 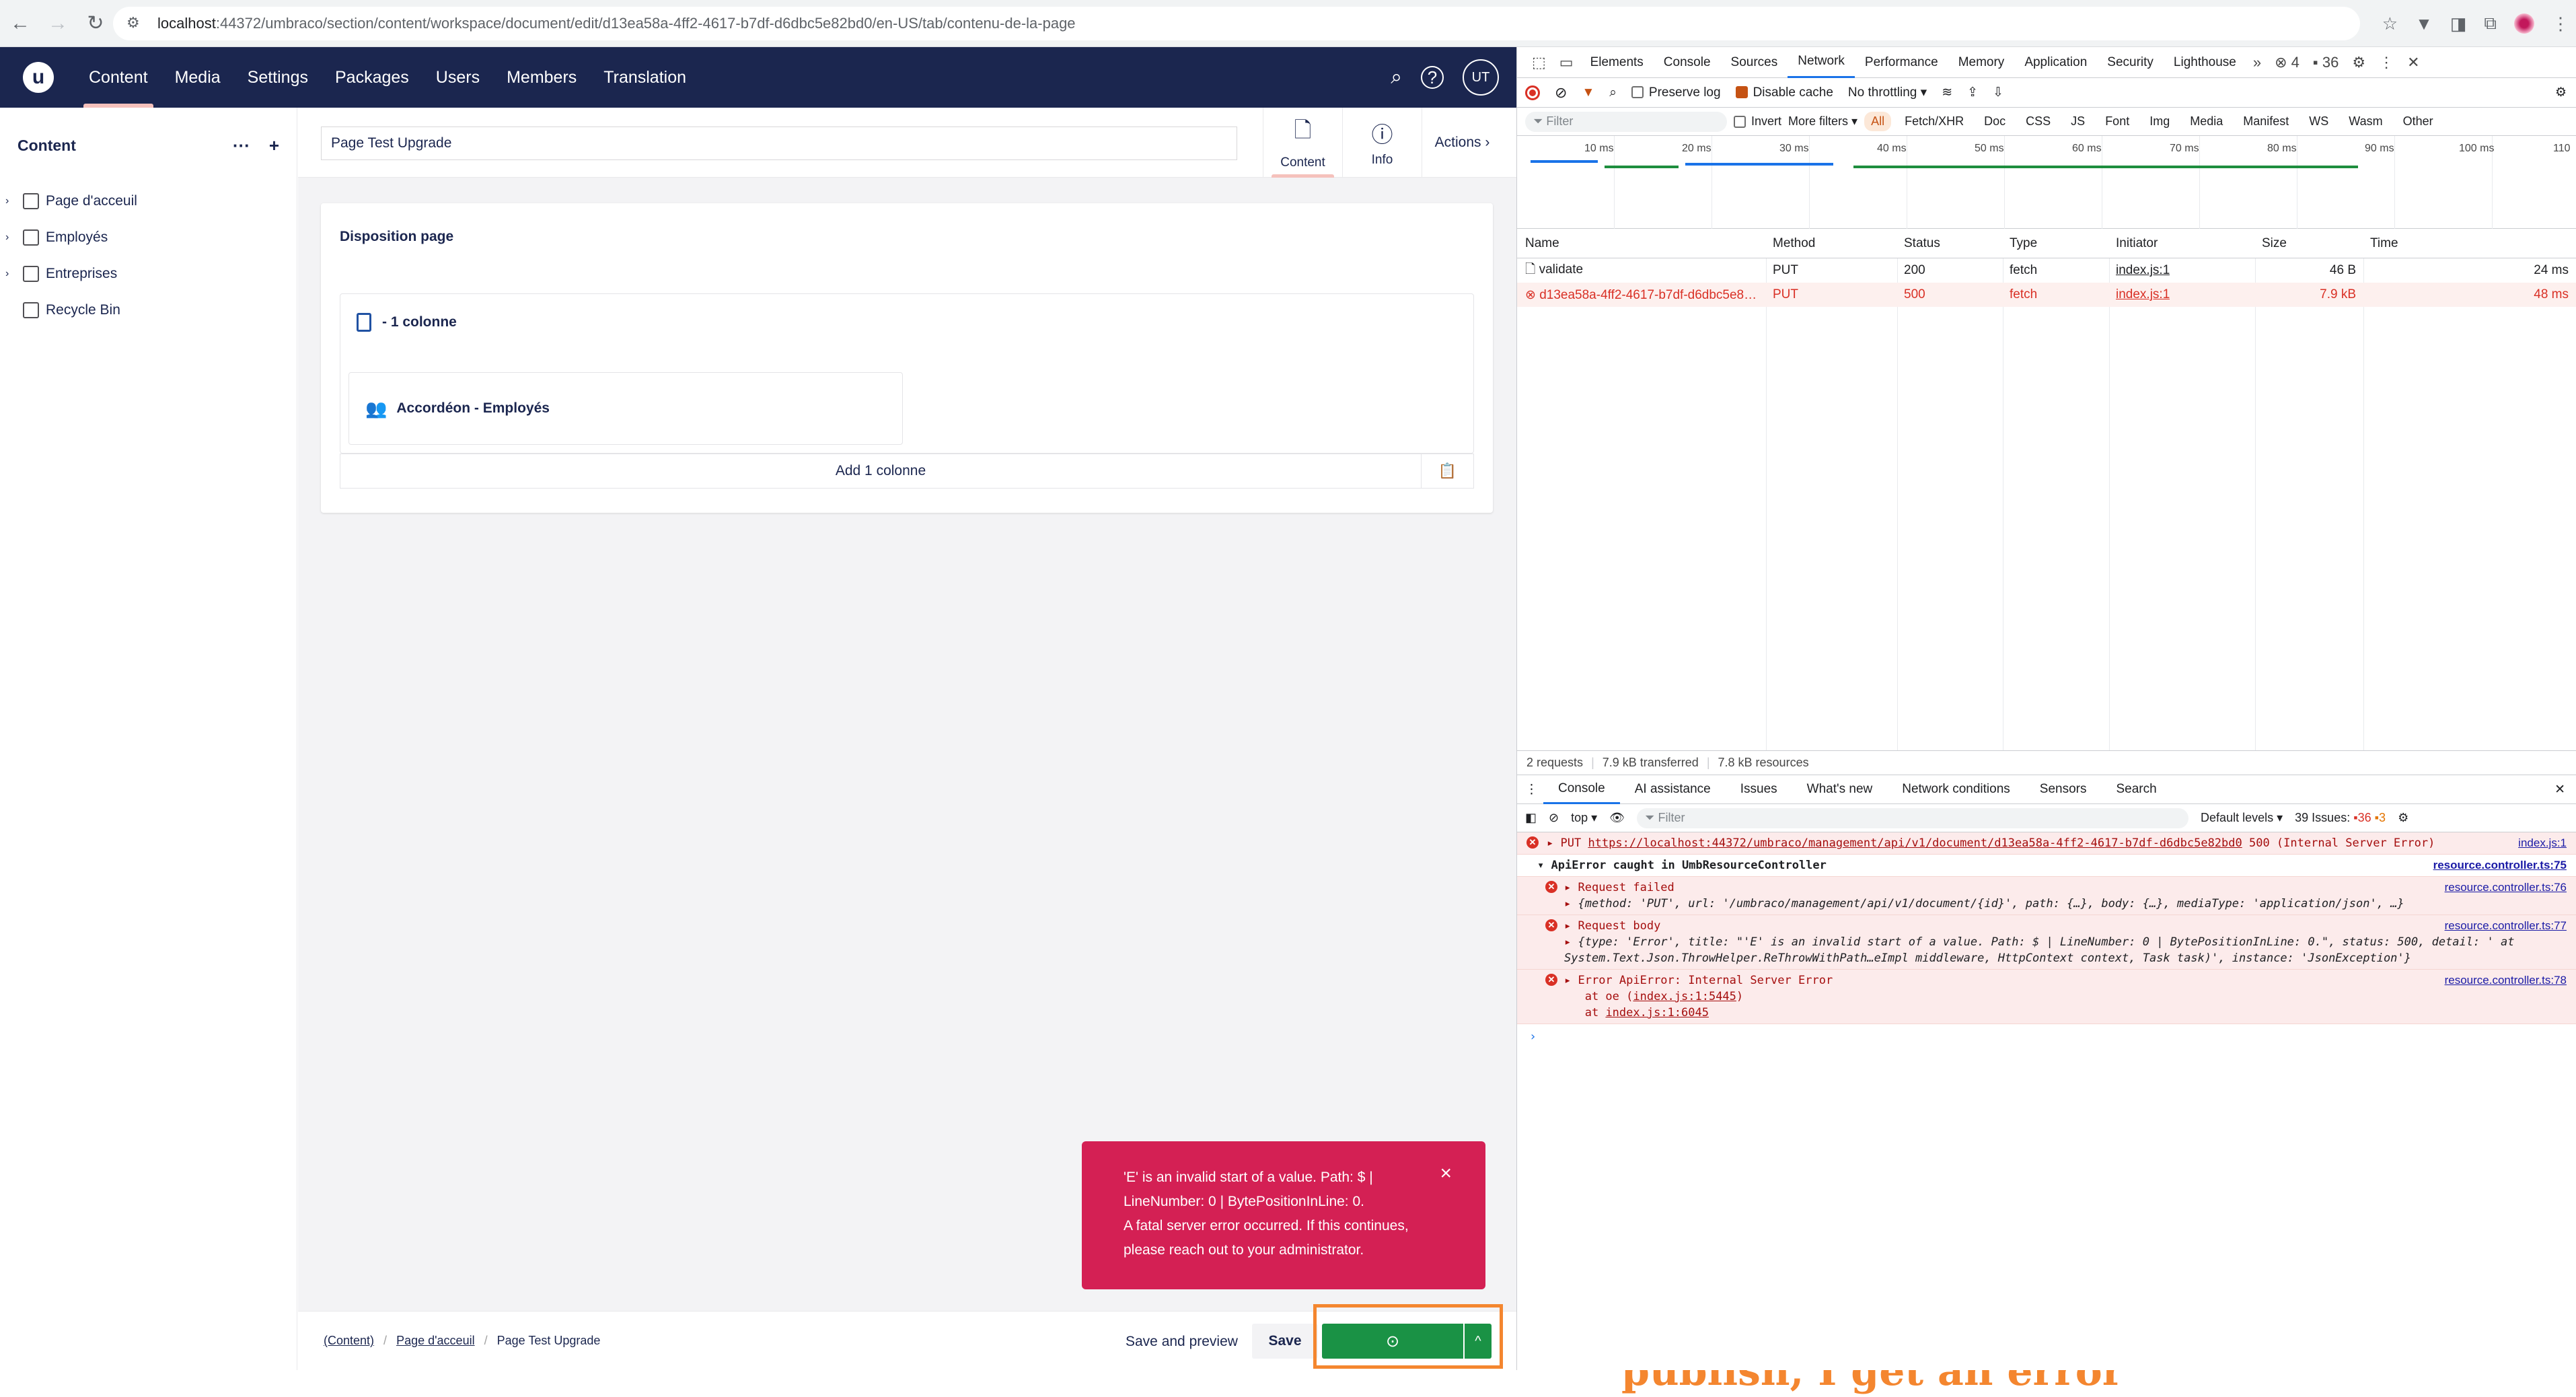 What do you see at coordinates (2559, 789) in the screenshot?
I see `close-drawer-icon: ✕` at bounding box center [2559, 789].